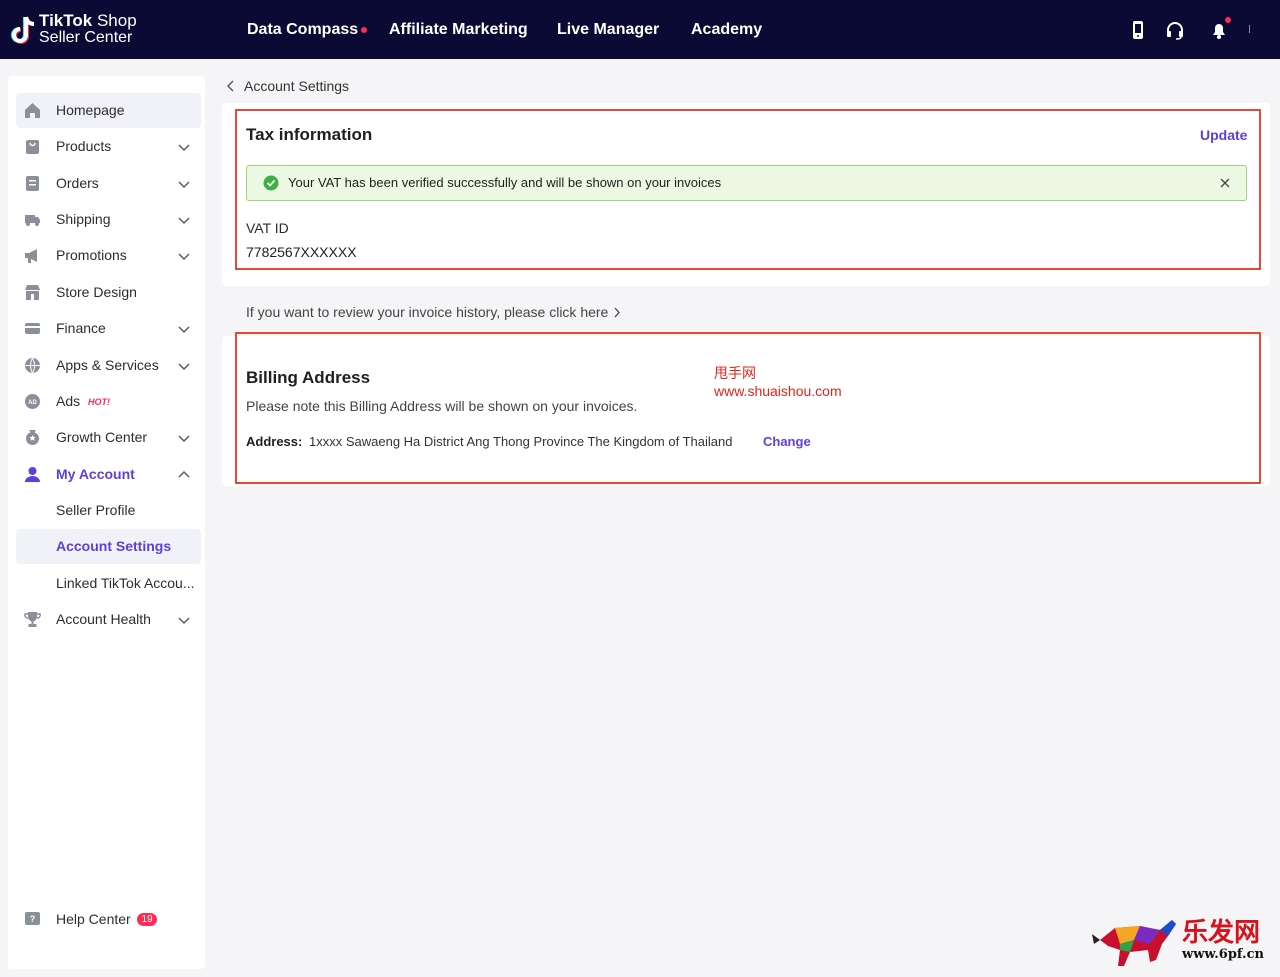  Describe the element at coordinates (1221, 933) in the screenshot. I see `watermark-corner-name: 乐发网` at that location.